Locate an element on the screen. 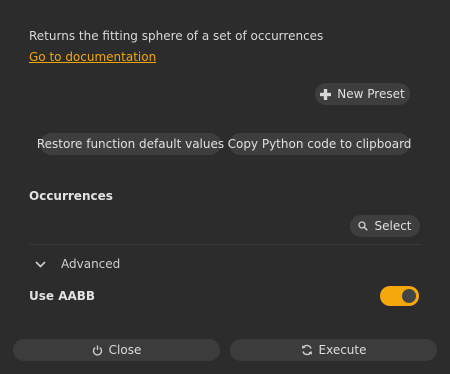 The height and width of the screenshot is (374, 450). use-aabb-label: Use AABB is located at coordinates (62, 296).